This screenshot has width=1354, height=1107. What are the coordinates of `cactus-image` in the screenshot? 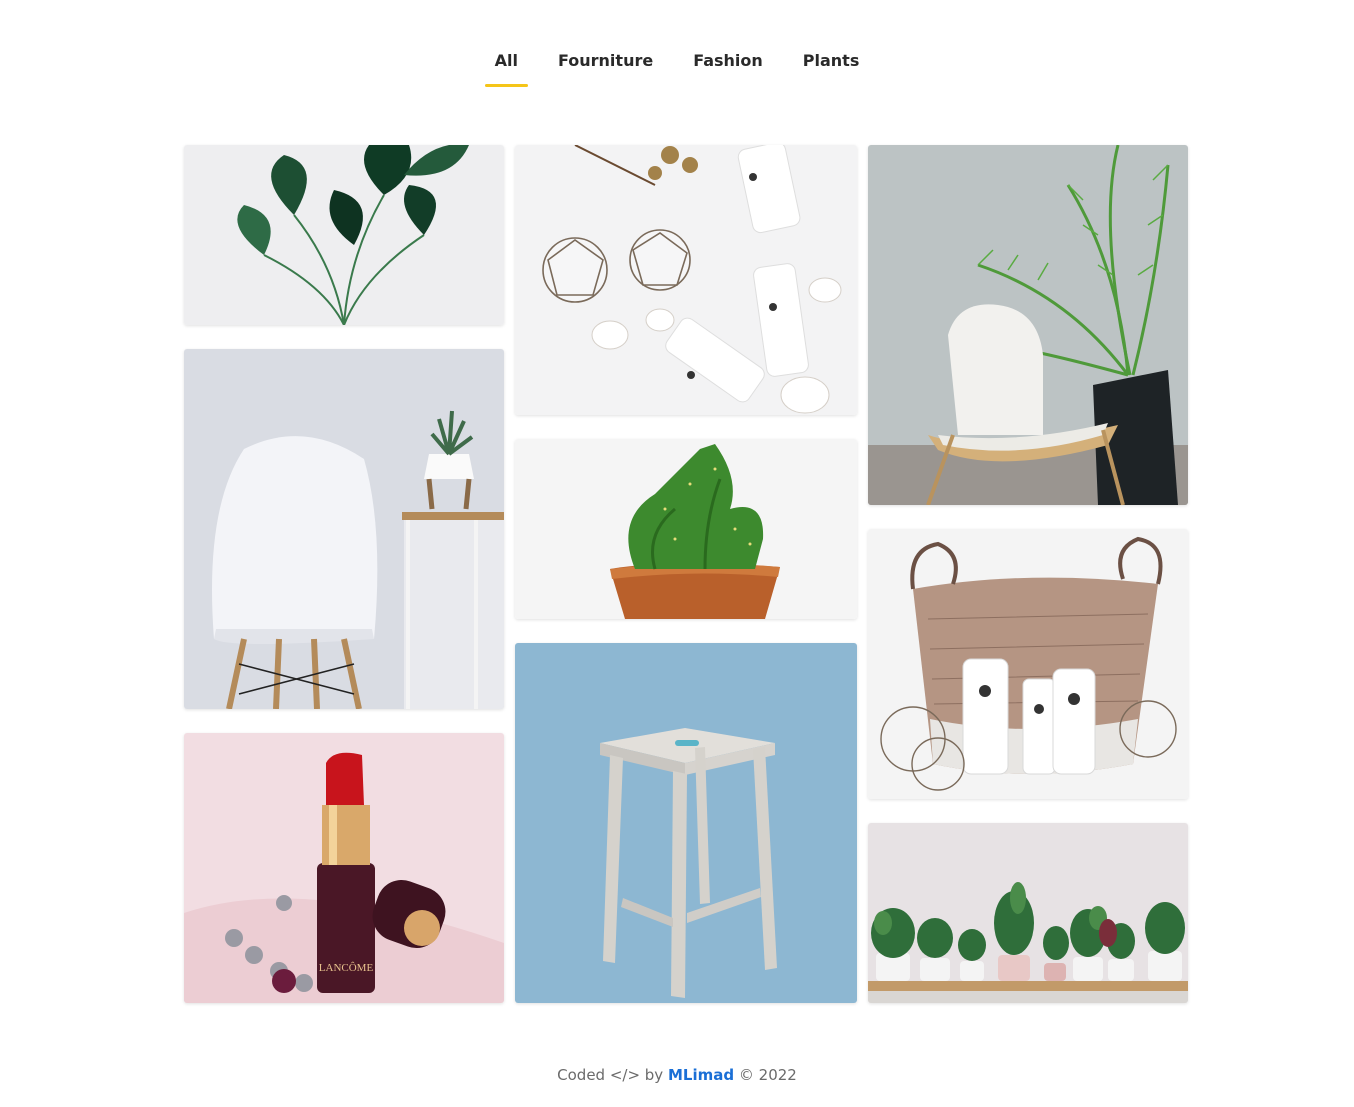 It's located at (686, 529).